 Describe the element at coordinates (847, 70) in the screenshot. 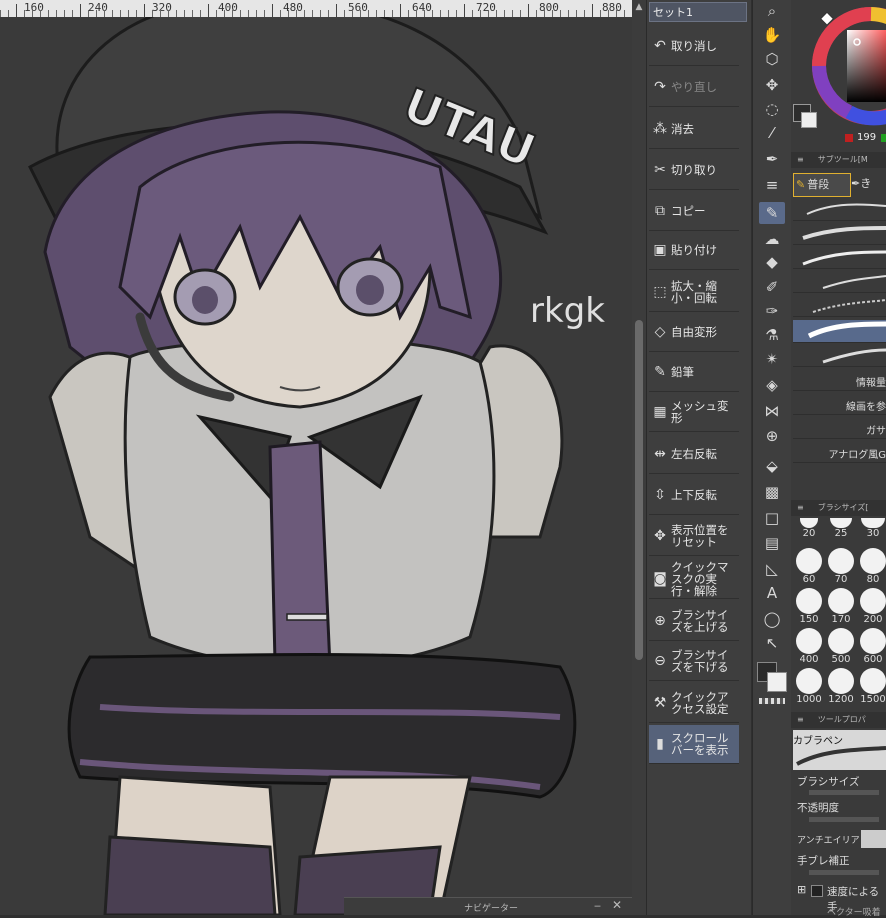

I see `color-wheel` at that location.